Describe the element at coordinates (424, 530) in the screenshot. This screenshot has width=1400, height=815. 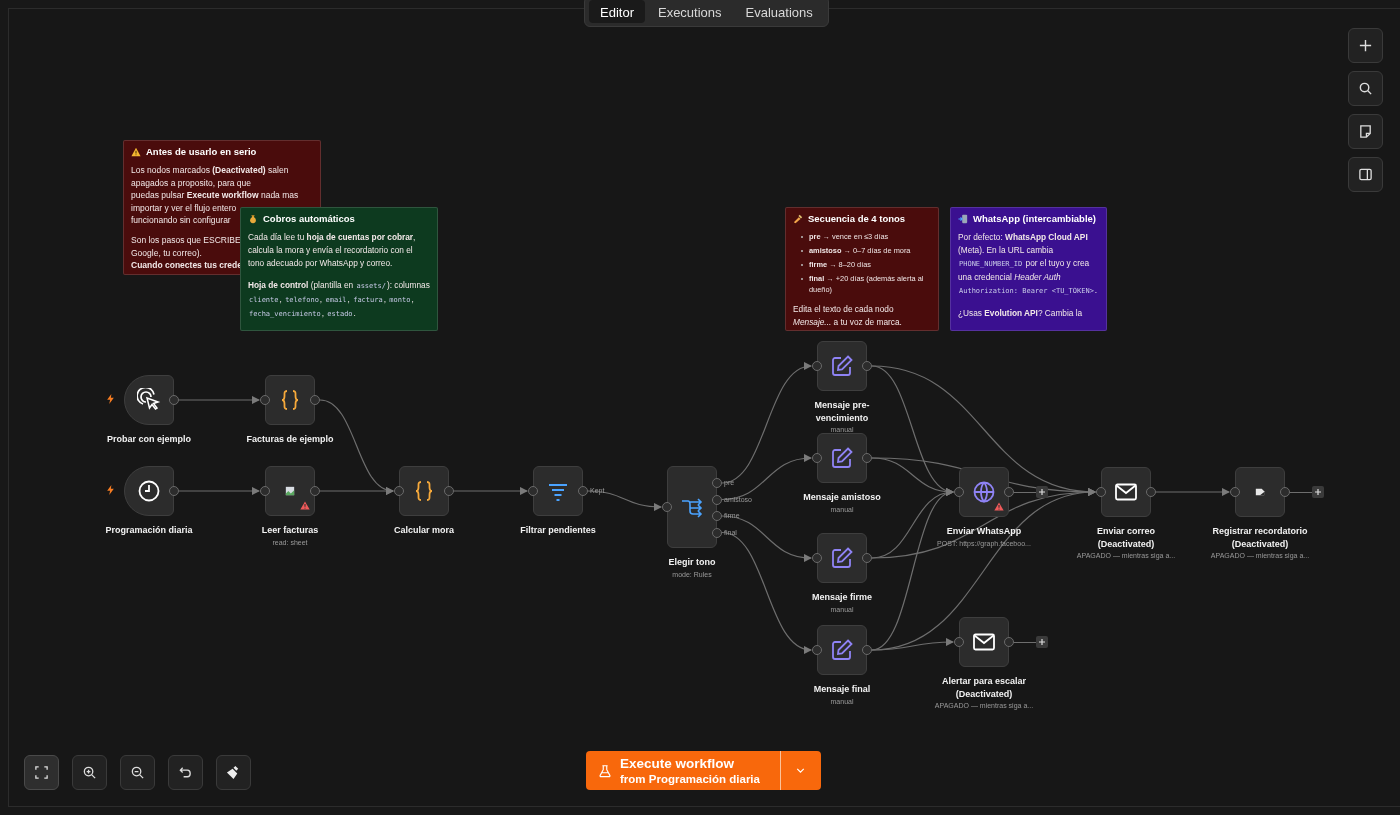
I see `node-title: Calcular mora` at that location.